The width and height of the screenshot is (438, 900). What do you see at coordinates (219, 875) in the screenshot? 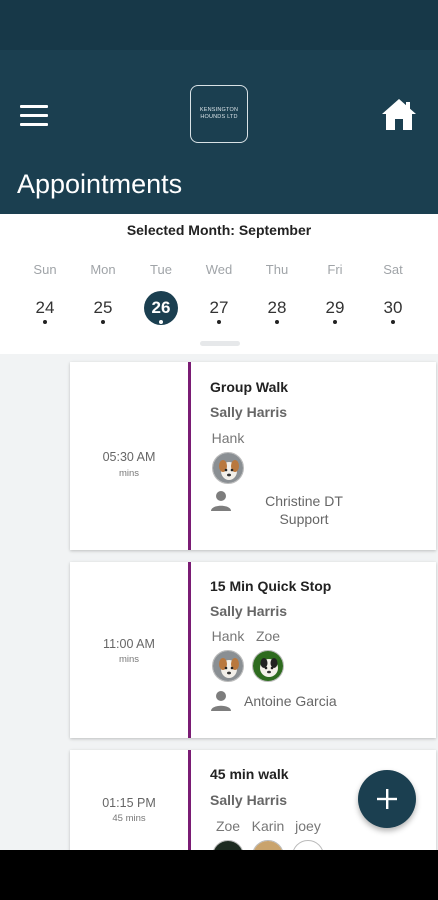
I see `system-navigation-bar` at bounding box center [219, 875].